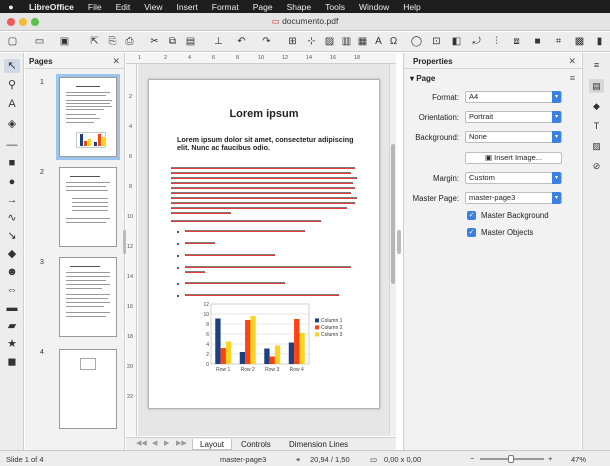 The image size is (610, 466). I want to click on print-icon: ⎙, so click(129, 41).